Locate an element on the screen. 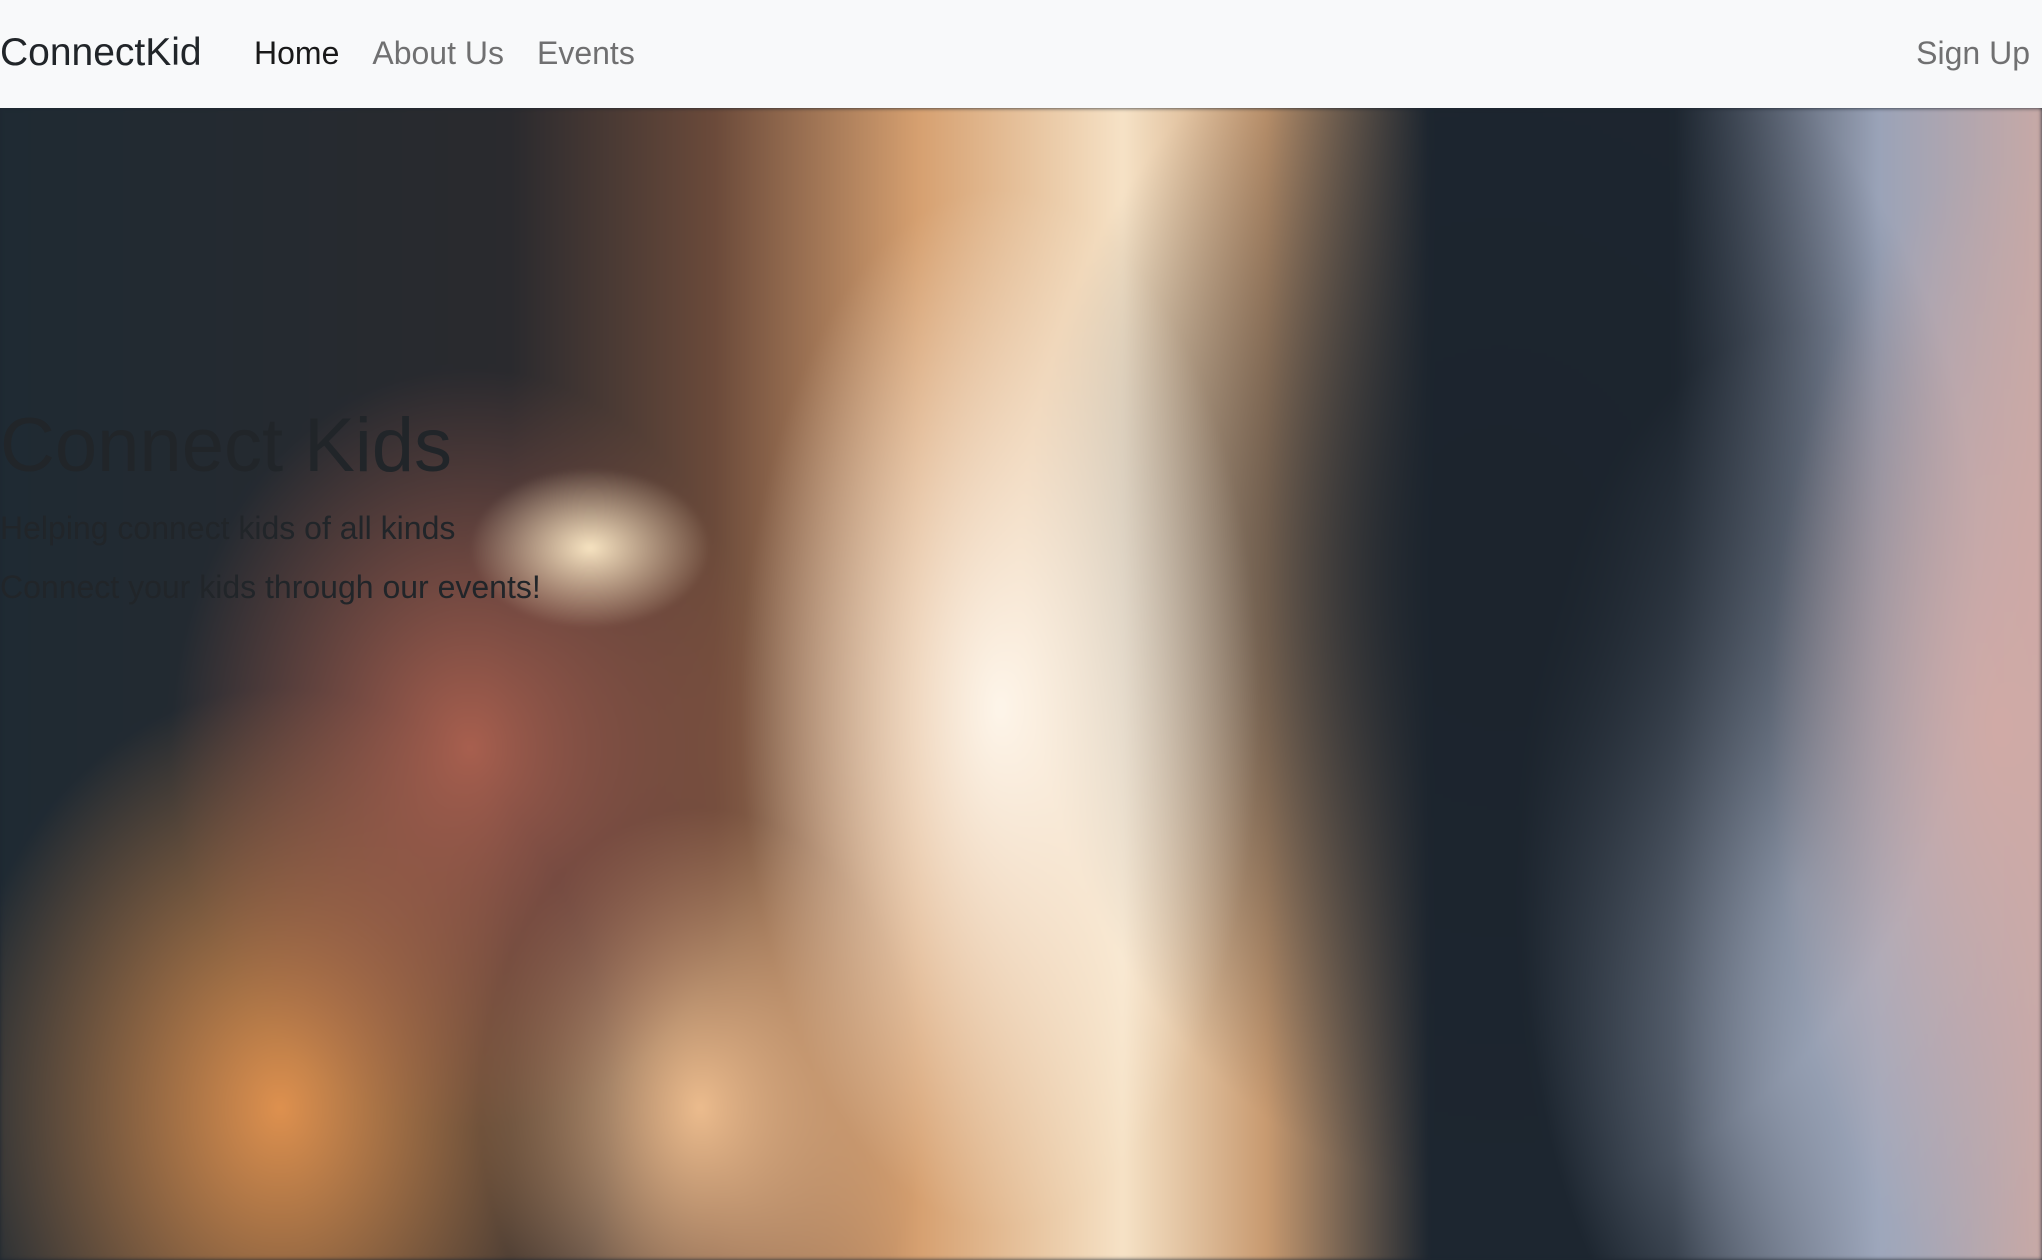  navbar: ConnectKid Home About Us Events Sign Up is located at coordinates (1021, 54).